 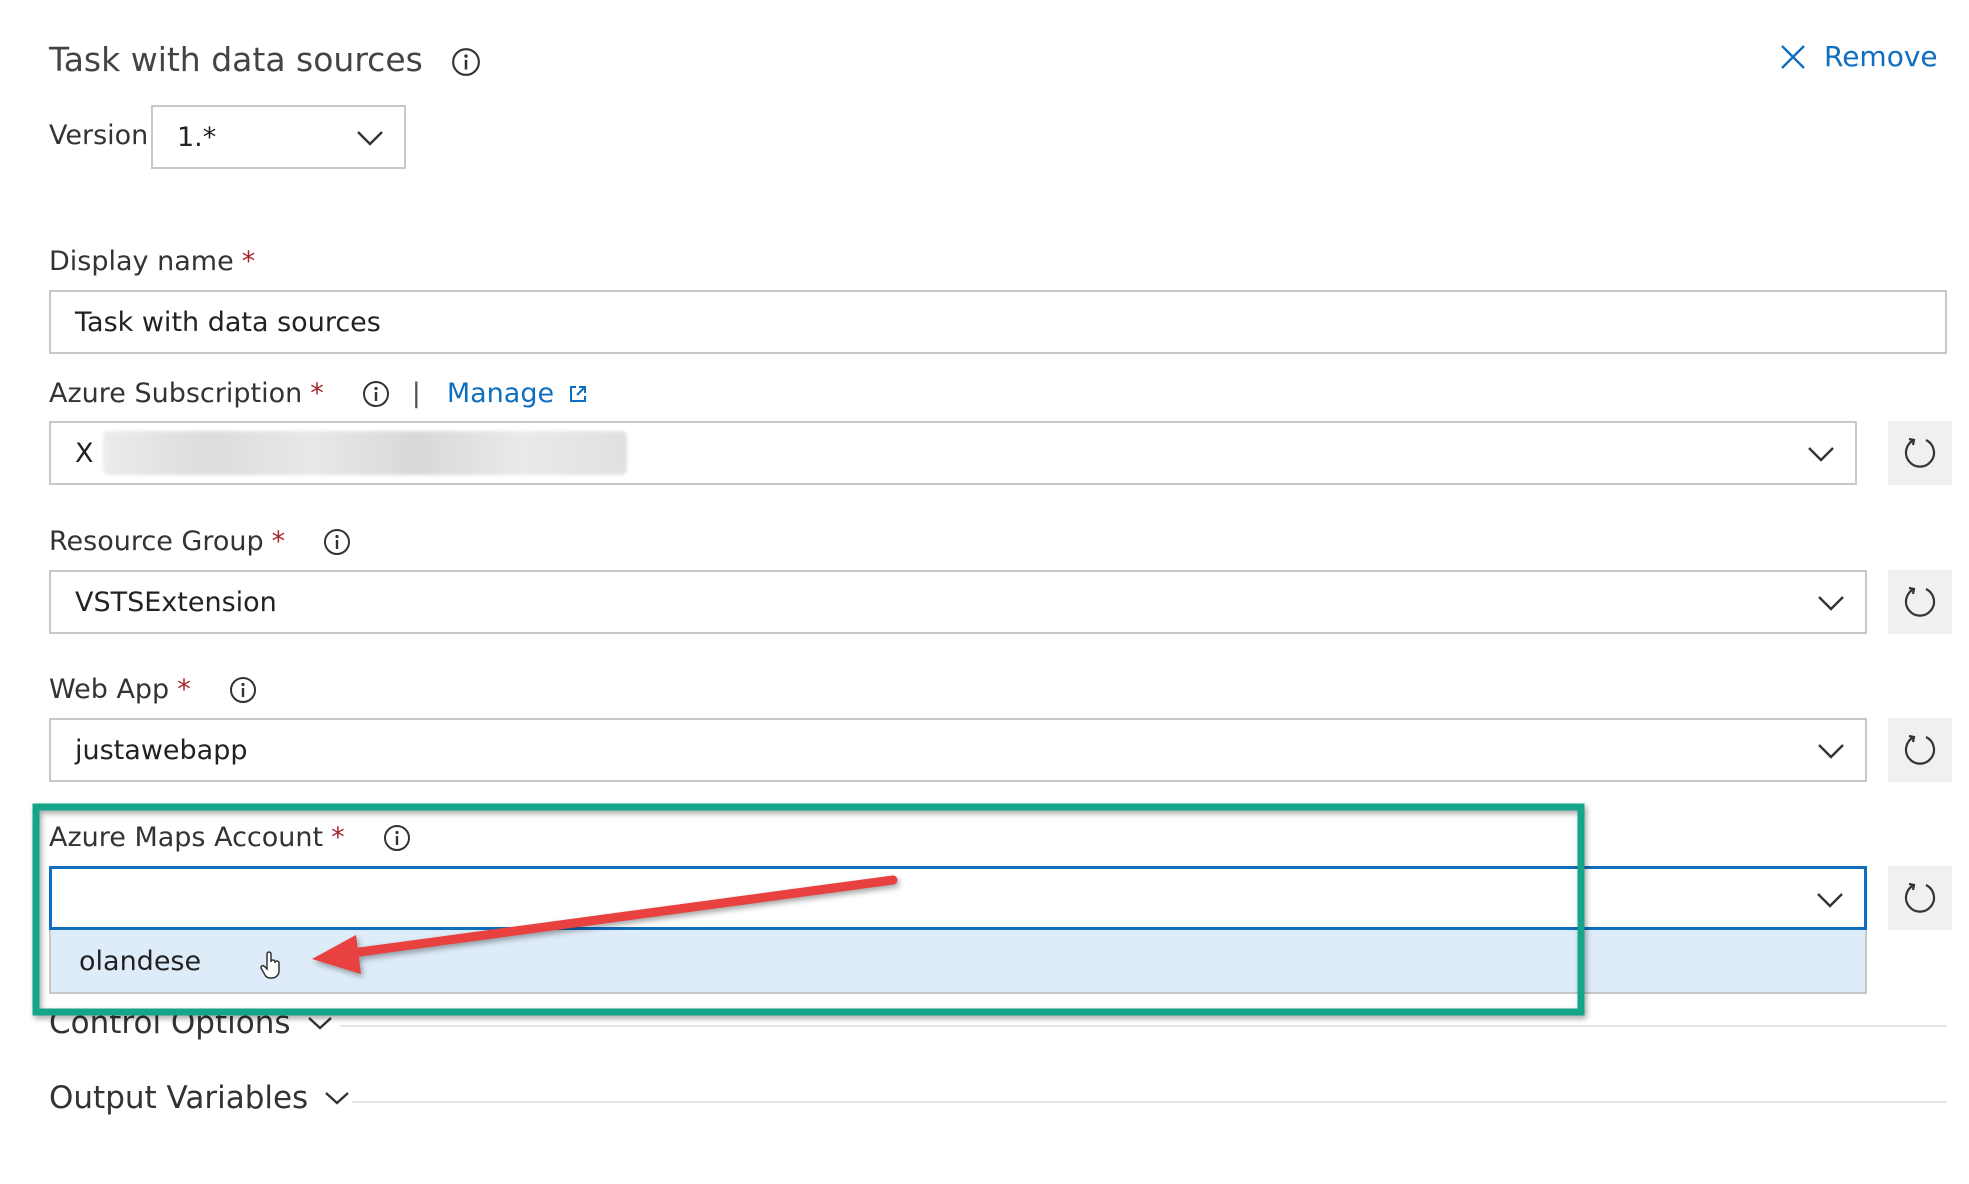 I want to click on output-variables-label: Output Variables, so click(x=179, y=1098).